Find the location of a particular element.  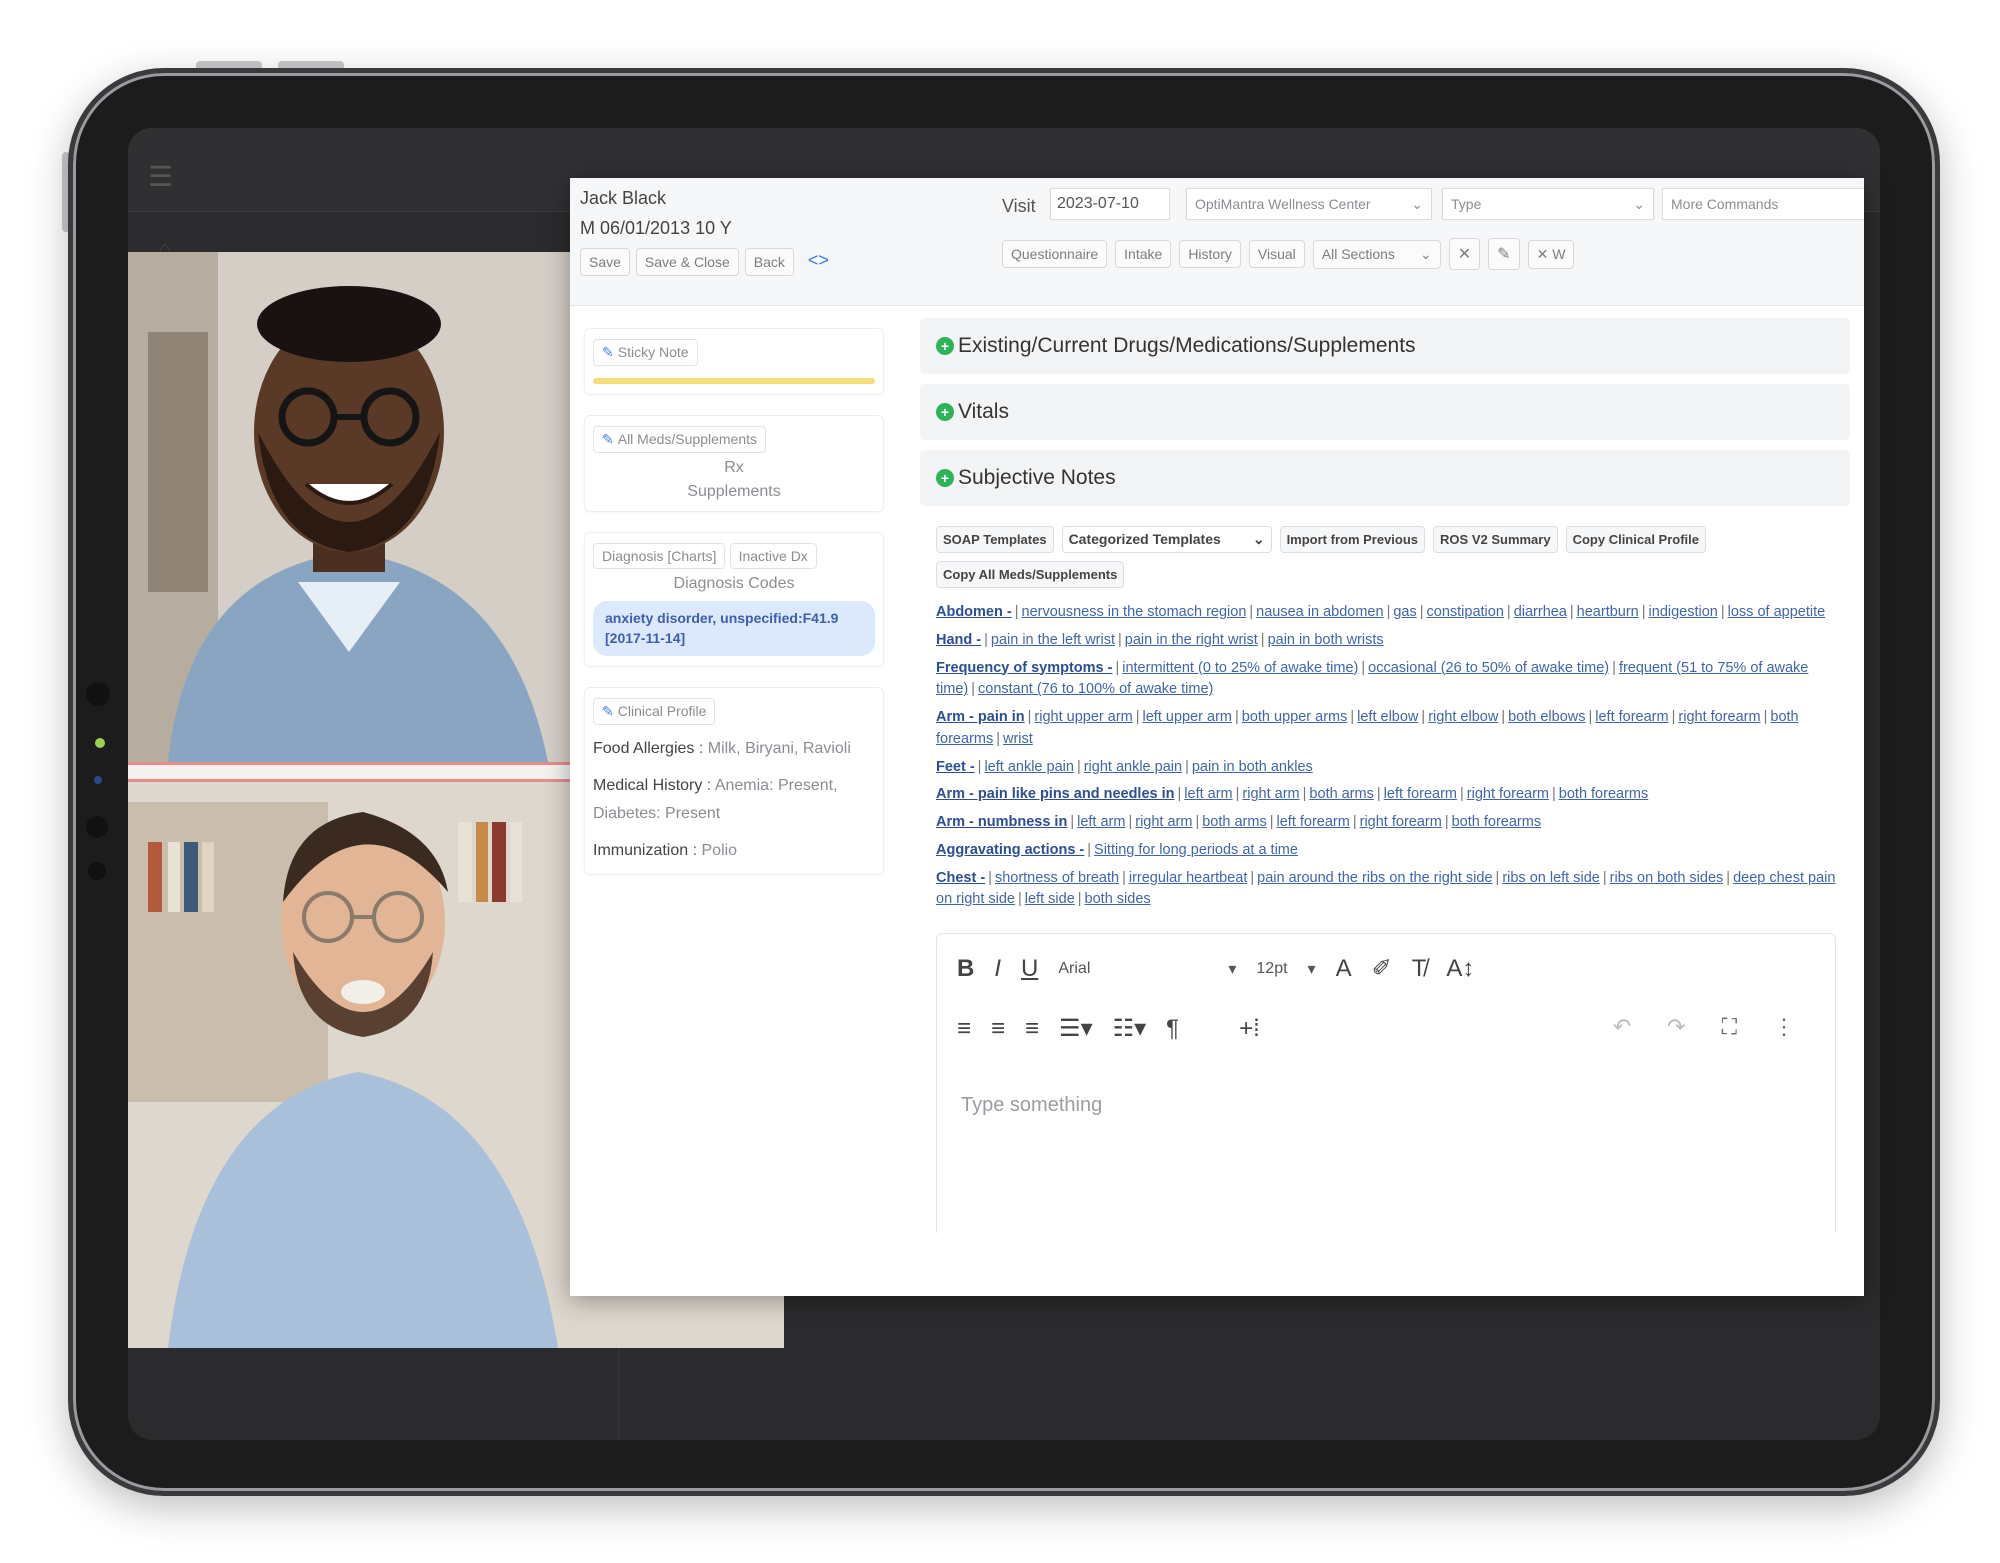

ros-category-link: Arm - pain like pins and needles in is located at coordinates (1055, 794).